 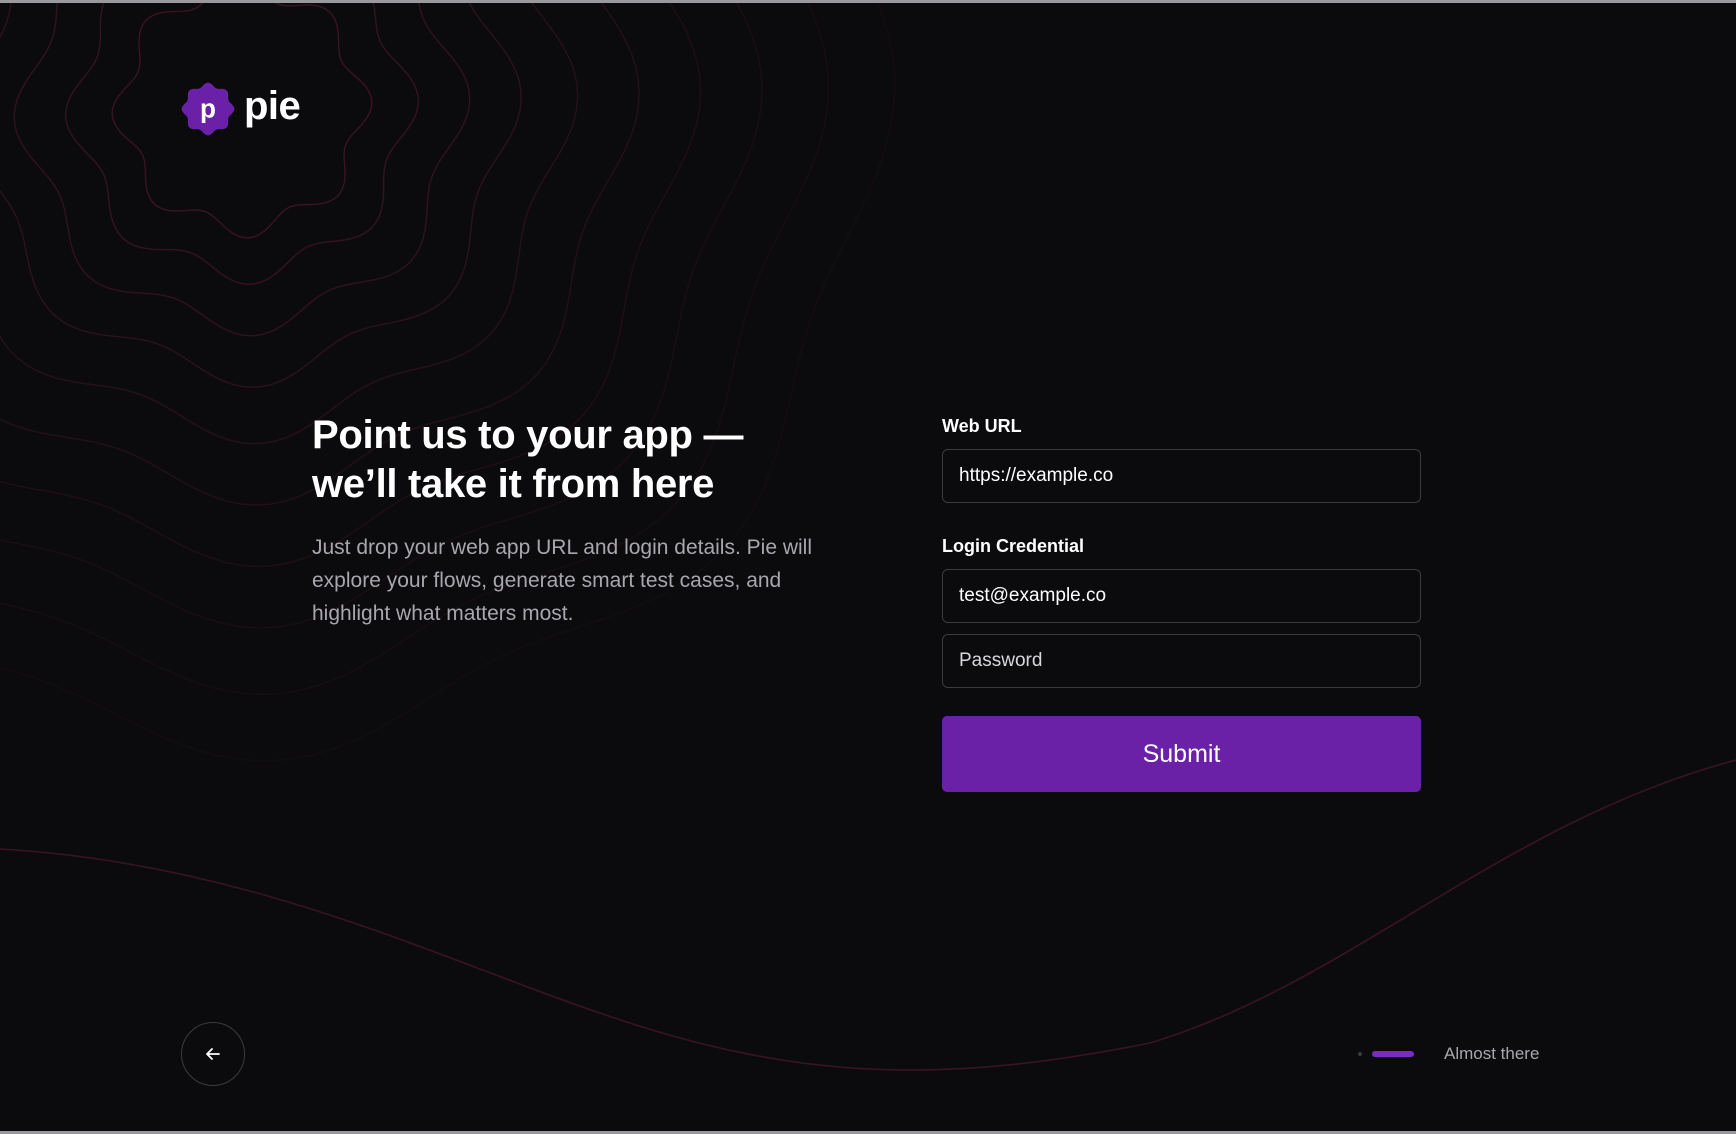 I want to click on progress-indicator: Almost there, so click(x=1448, y=1054).